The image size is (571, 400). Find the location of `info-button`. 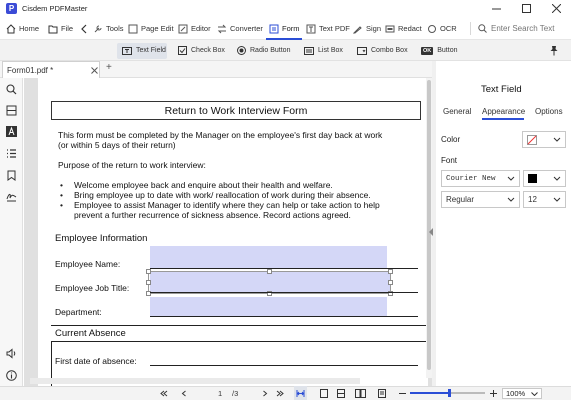

info-button is located at coordinates (11, 375).